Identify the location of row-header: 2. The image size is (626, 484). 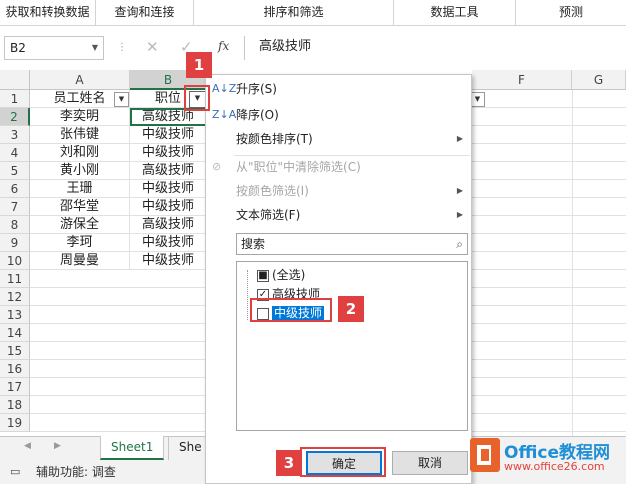
(15, 117).